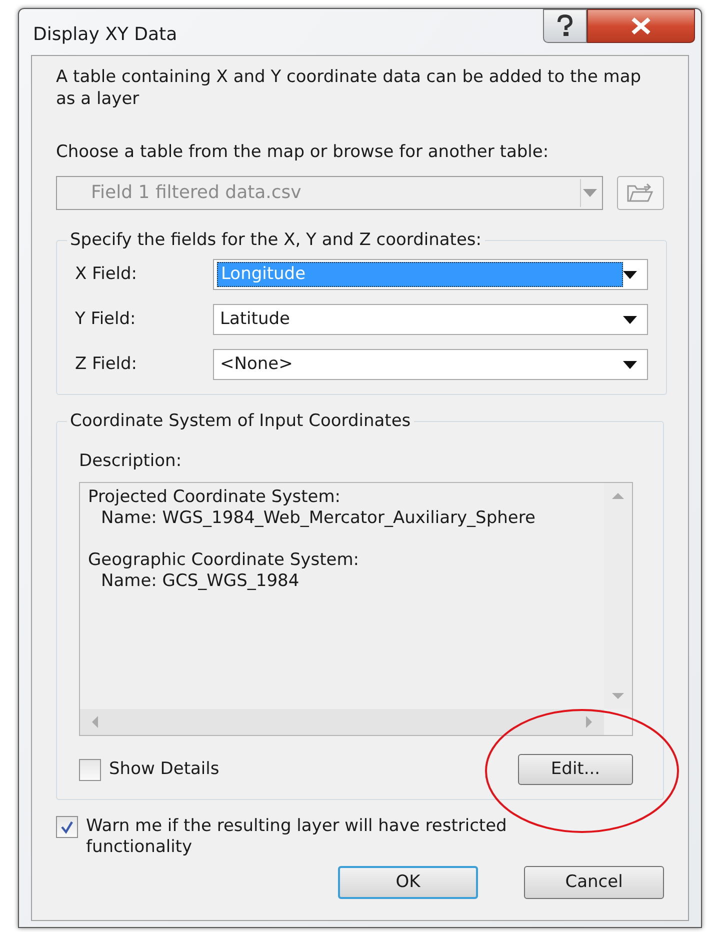 This screenshot has width=707, height=932. I want to click on table-prompt: Choose a table from the map or browse for another table:, so click(303, 152).